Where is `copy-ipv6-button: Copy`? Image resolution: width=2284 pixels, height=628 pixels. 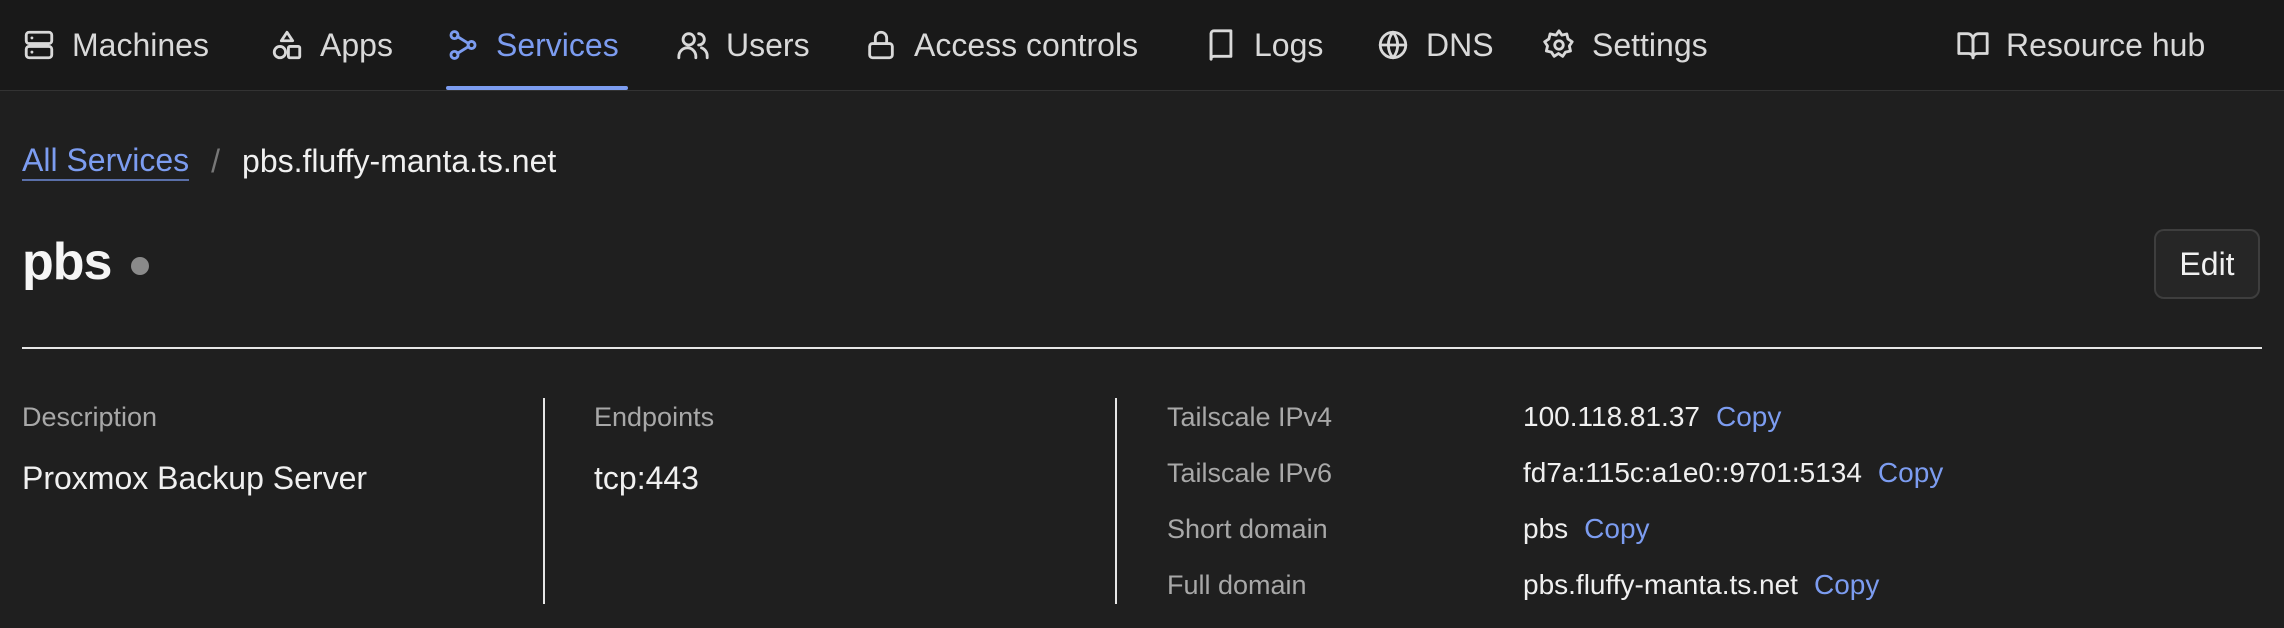
copy-ipv6-button: Copy is located at coordinates (1910, 473).